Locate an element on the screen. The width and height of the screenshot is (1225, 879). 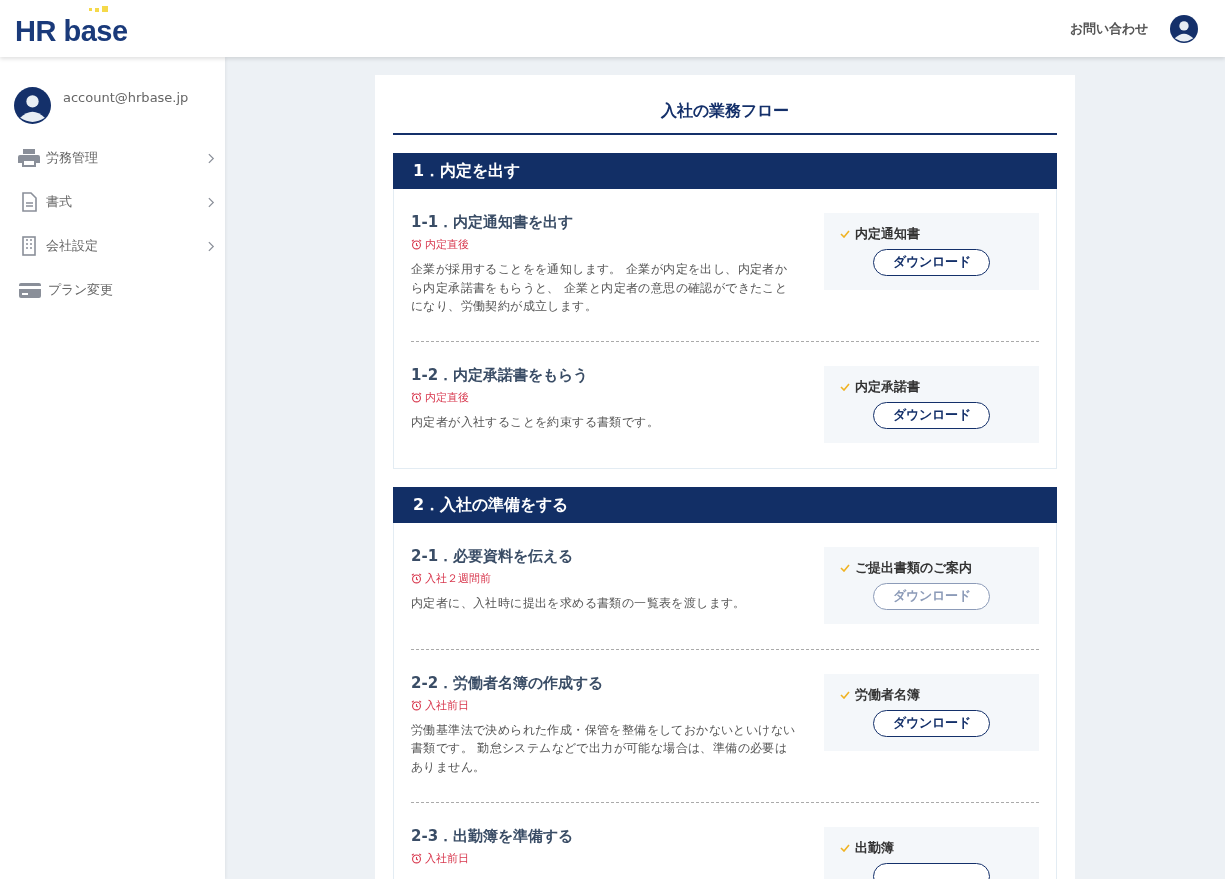
section-header: 1．内定を出す is located at coordinates (725, 171).